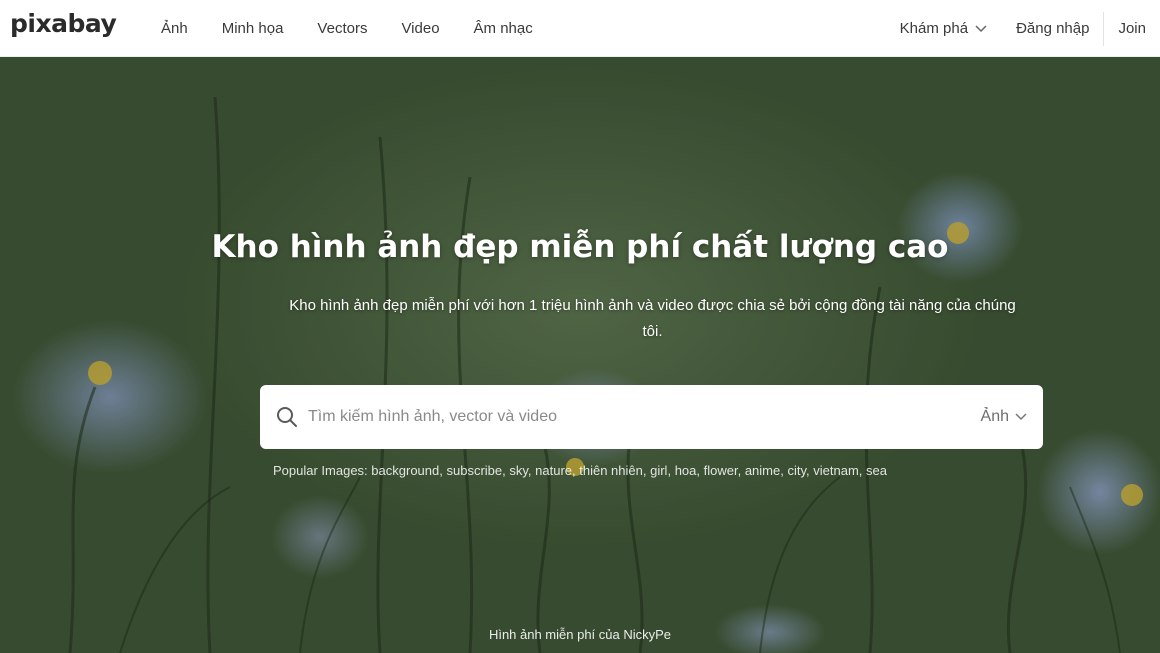 This screenshot has height=653, width=1160. What do you see at coordinates (503, 28) in the screenshot?
I see `nav-music: Âm nhạc` at bounding box center [503, 28].